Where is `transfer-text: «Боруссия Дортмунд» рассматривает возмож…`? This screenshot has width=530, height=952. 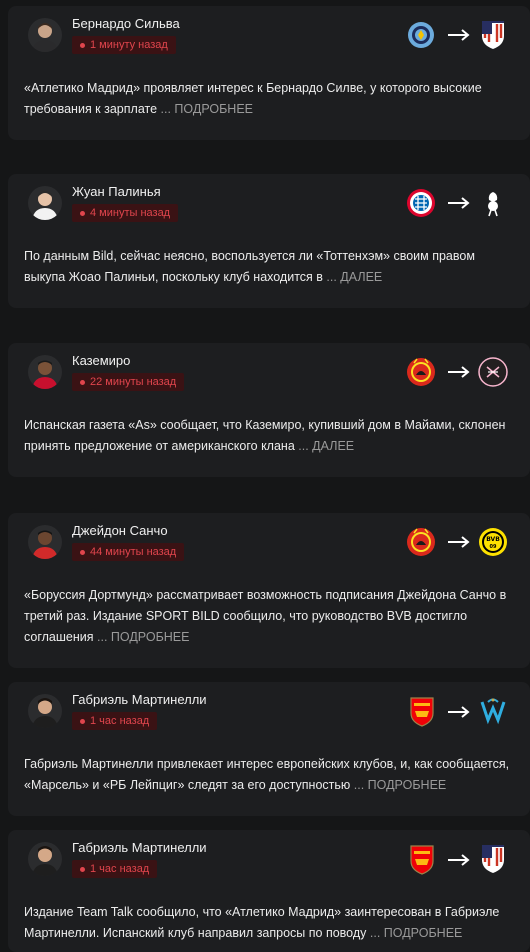 transfer-text: «Боруссия Дортмунд» рассматривает возмож… is located at coordinates (271, 616).